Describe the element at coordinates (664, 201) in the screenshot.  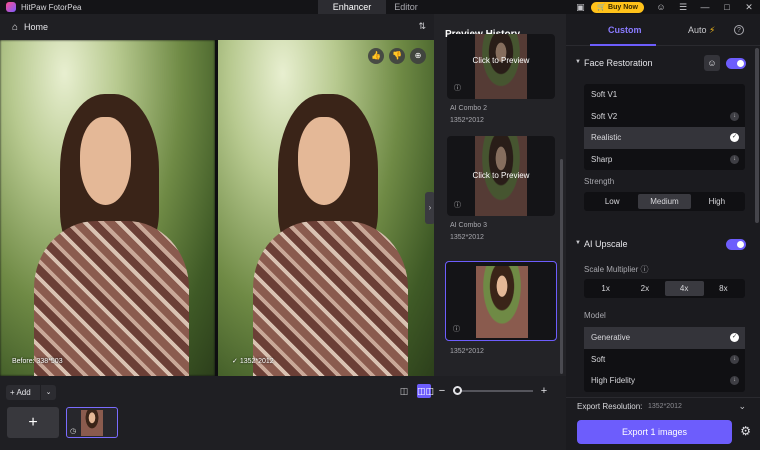
I see `strength-medium: Medium` at that location.